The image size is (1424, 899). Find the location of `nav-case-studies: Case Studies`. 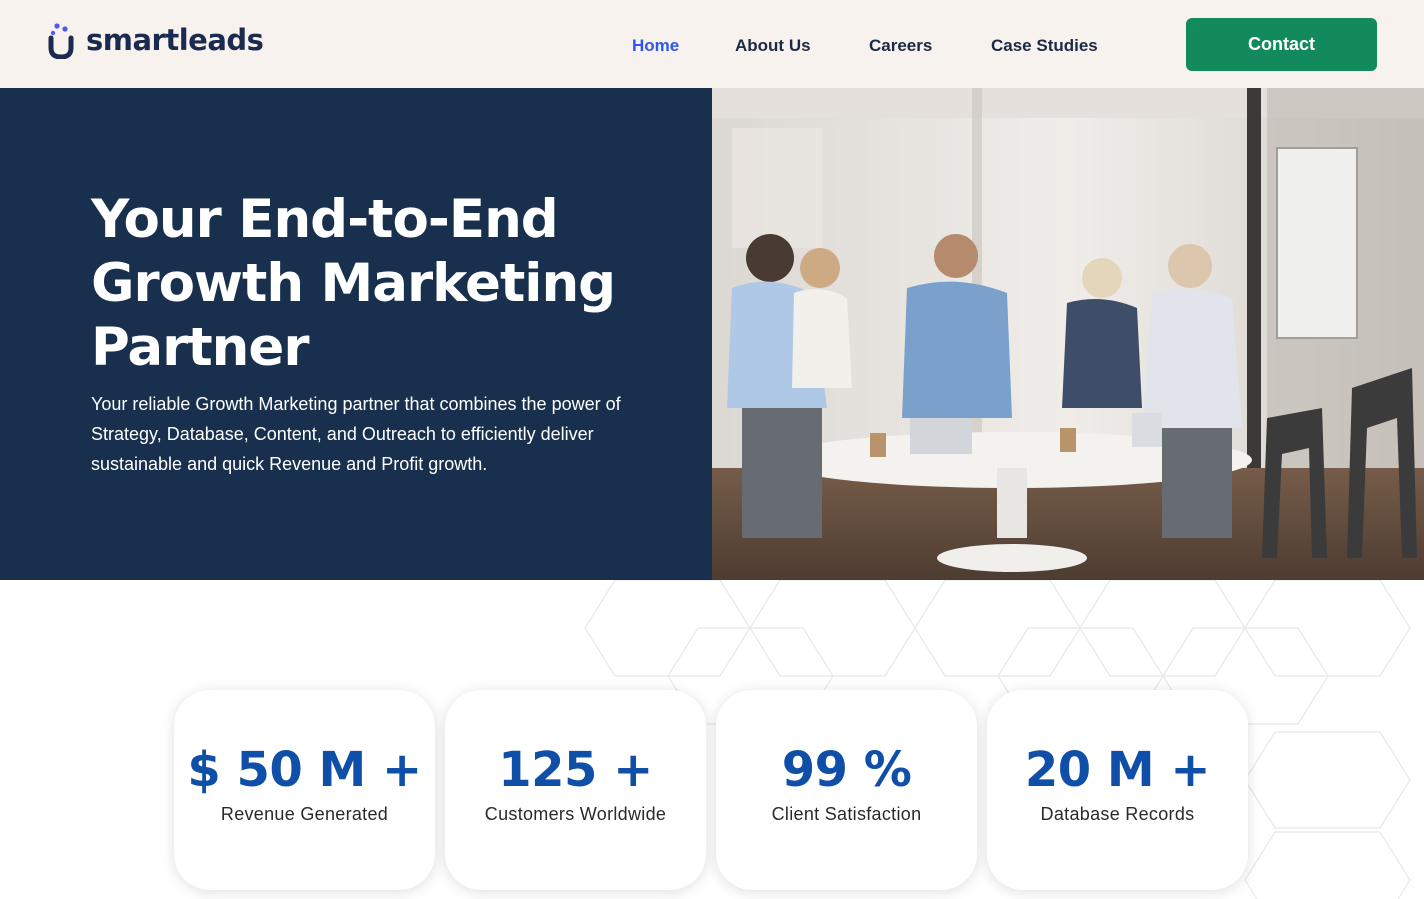

nav-case-studies: Case Studies is located at coordinates (1044, 46).